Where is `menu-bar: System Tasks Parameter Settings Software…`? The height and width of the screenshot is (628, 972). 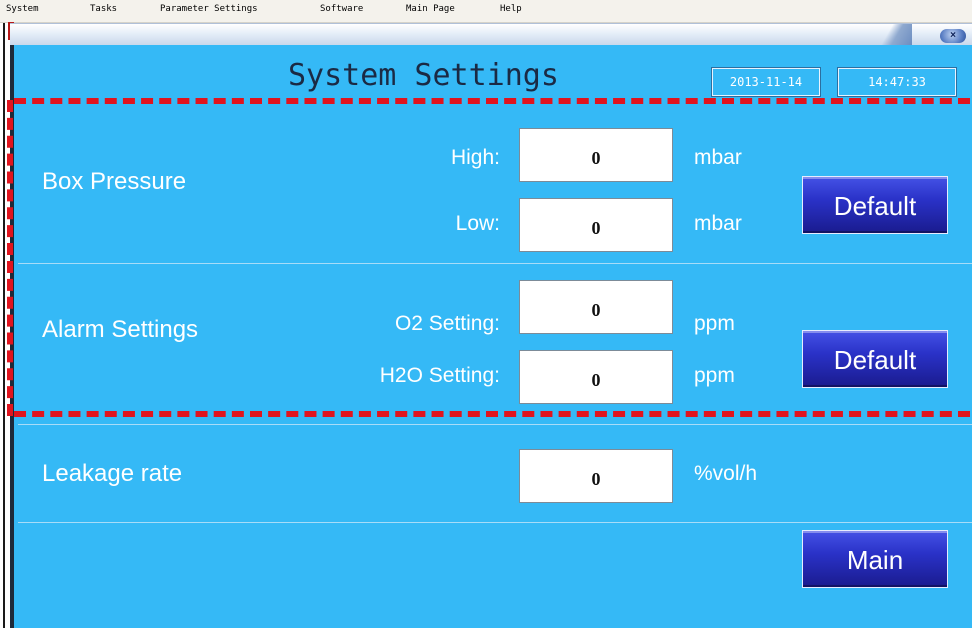
menu-bar: System Tasks Parameter Settings Software… is located at coordinates (486, 11).